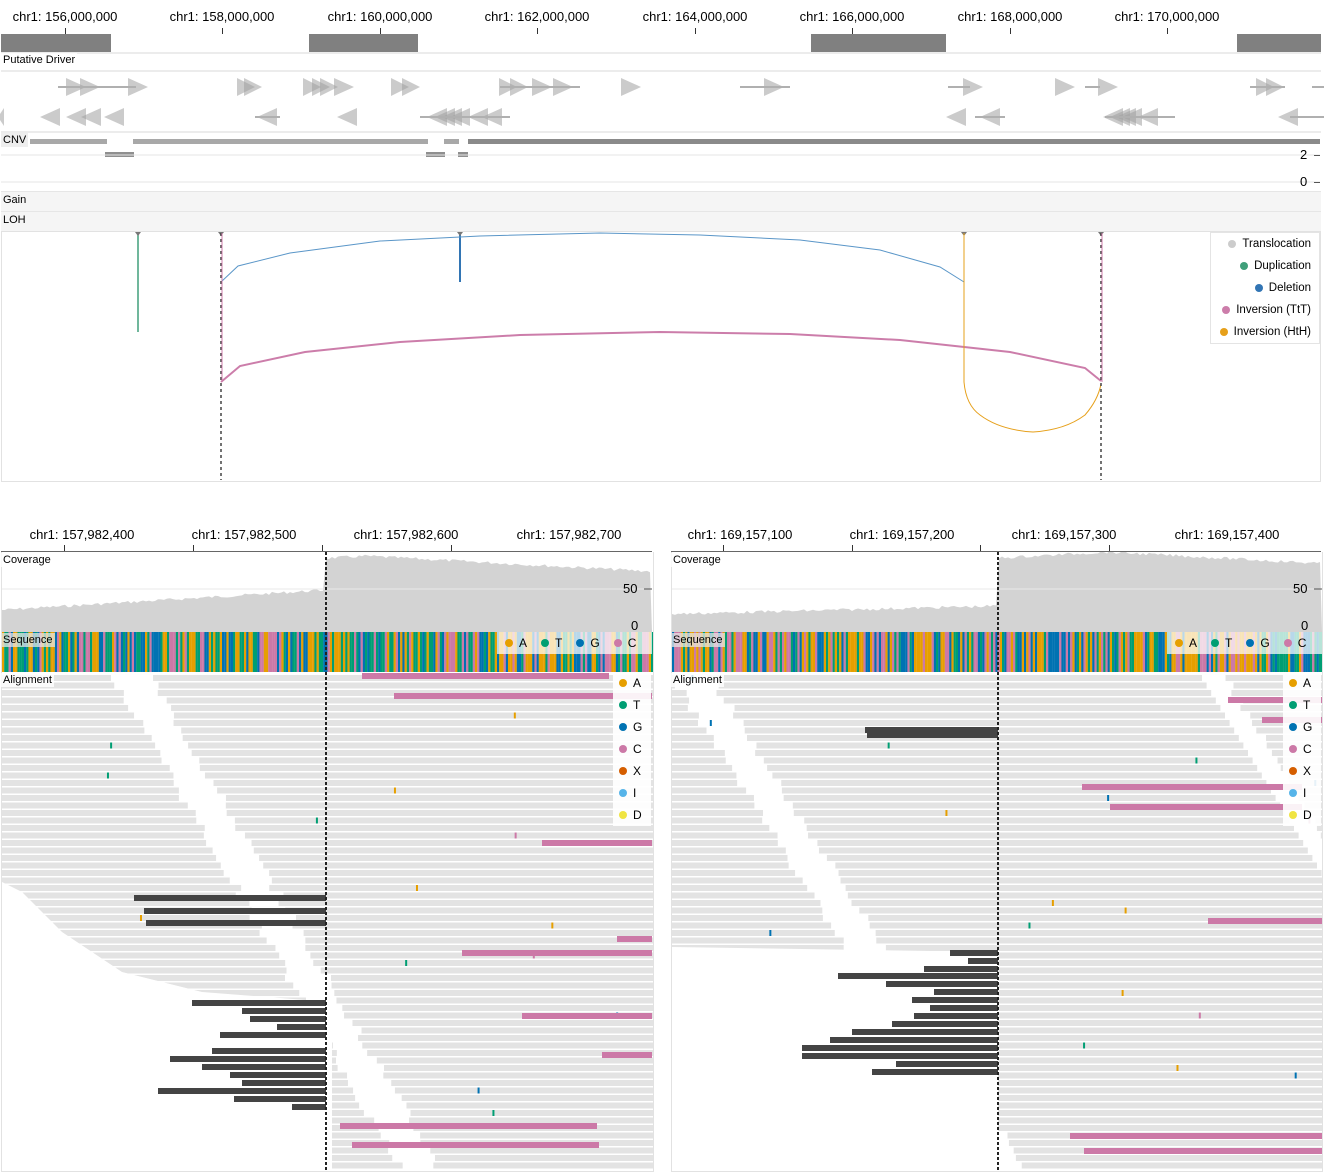 Image resolution: width=1324 pixels, height=1174 pixels. I want to click on legend-item-inversion-ttt: Inversion (TtT), so click(1265, 310).